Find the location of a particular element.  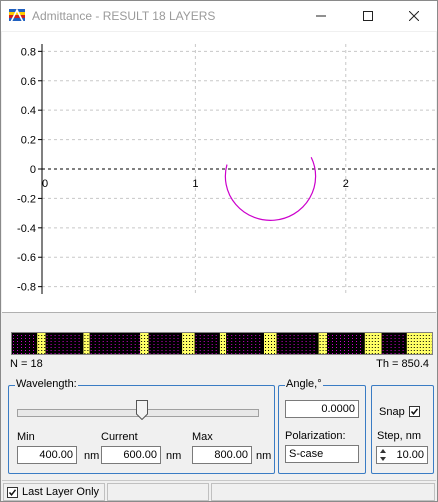

layer-stack-bar is located at coordinates (224, 343).